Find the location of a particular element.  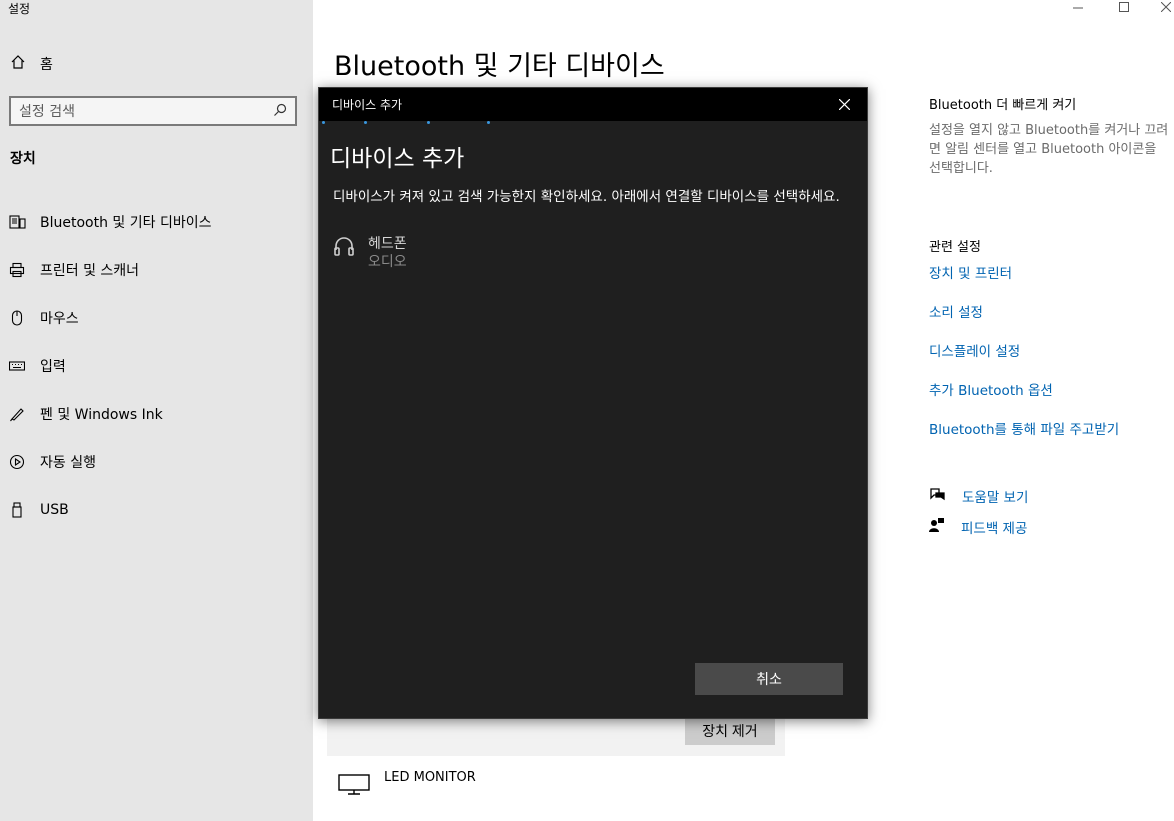

minimize-icon is located at coordinates (1078, 8).